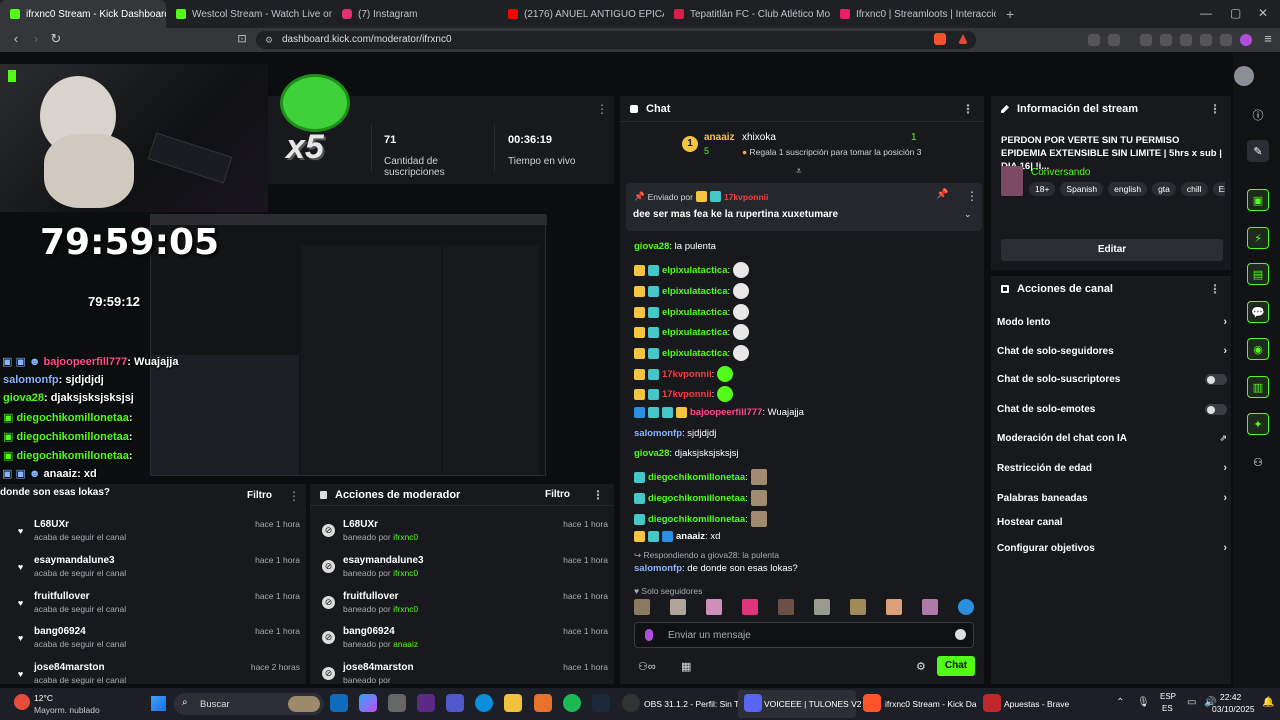 The width and height of the screenshot is (1280, 720). Describe the element at coordinates (1166, 40) in the screenshot. I see `sidebar-toggle-icon` at that location.